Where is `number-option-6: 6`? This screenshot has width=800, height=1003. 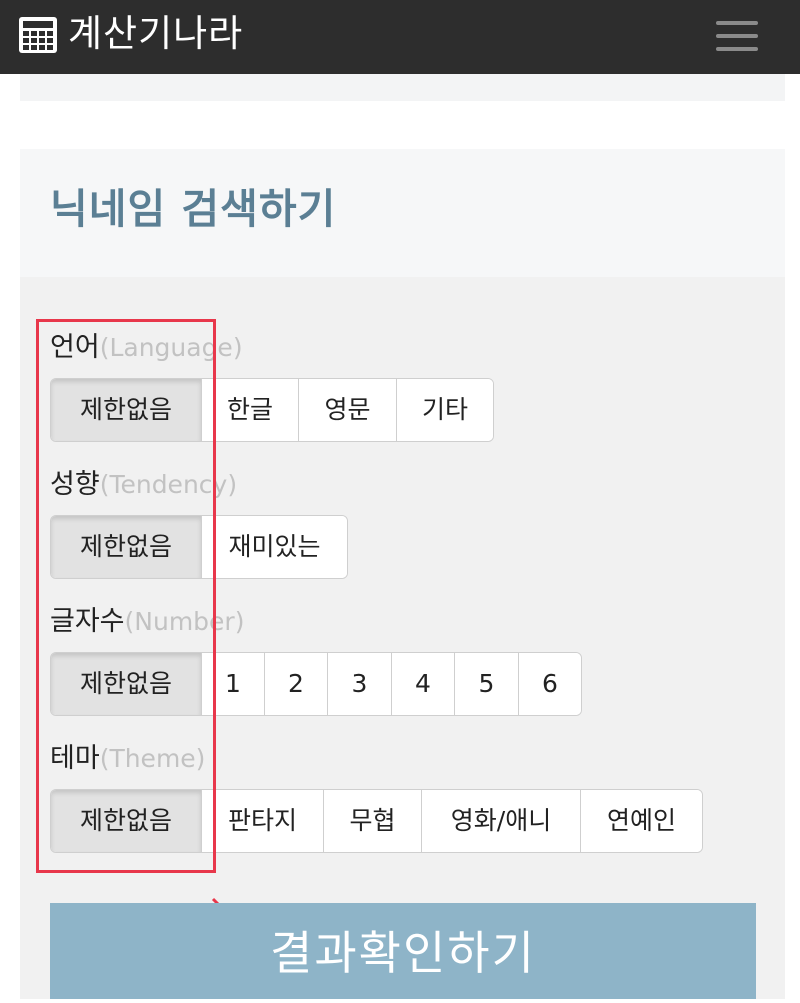 number-option-6: 6 is located at coordinates (549, 684).